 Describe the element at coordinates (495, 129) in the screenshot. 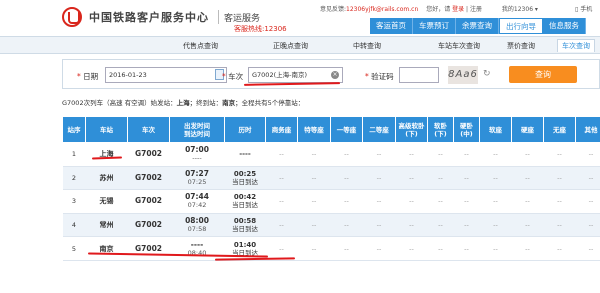

I see `column-header: 软座` at that location.